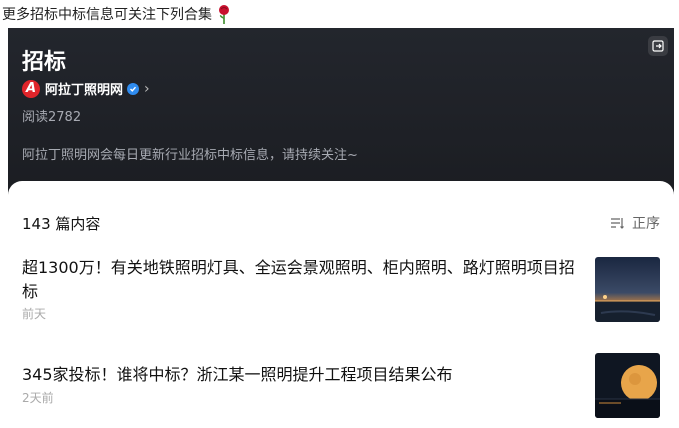  What do you see at coordinates (61, 224) in the screenshot?
I see `article-count: 143 篇内容` at bounding box center [61, 224].